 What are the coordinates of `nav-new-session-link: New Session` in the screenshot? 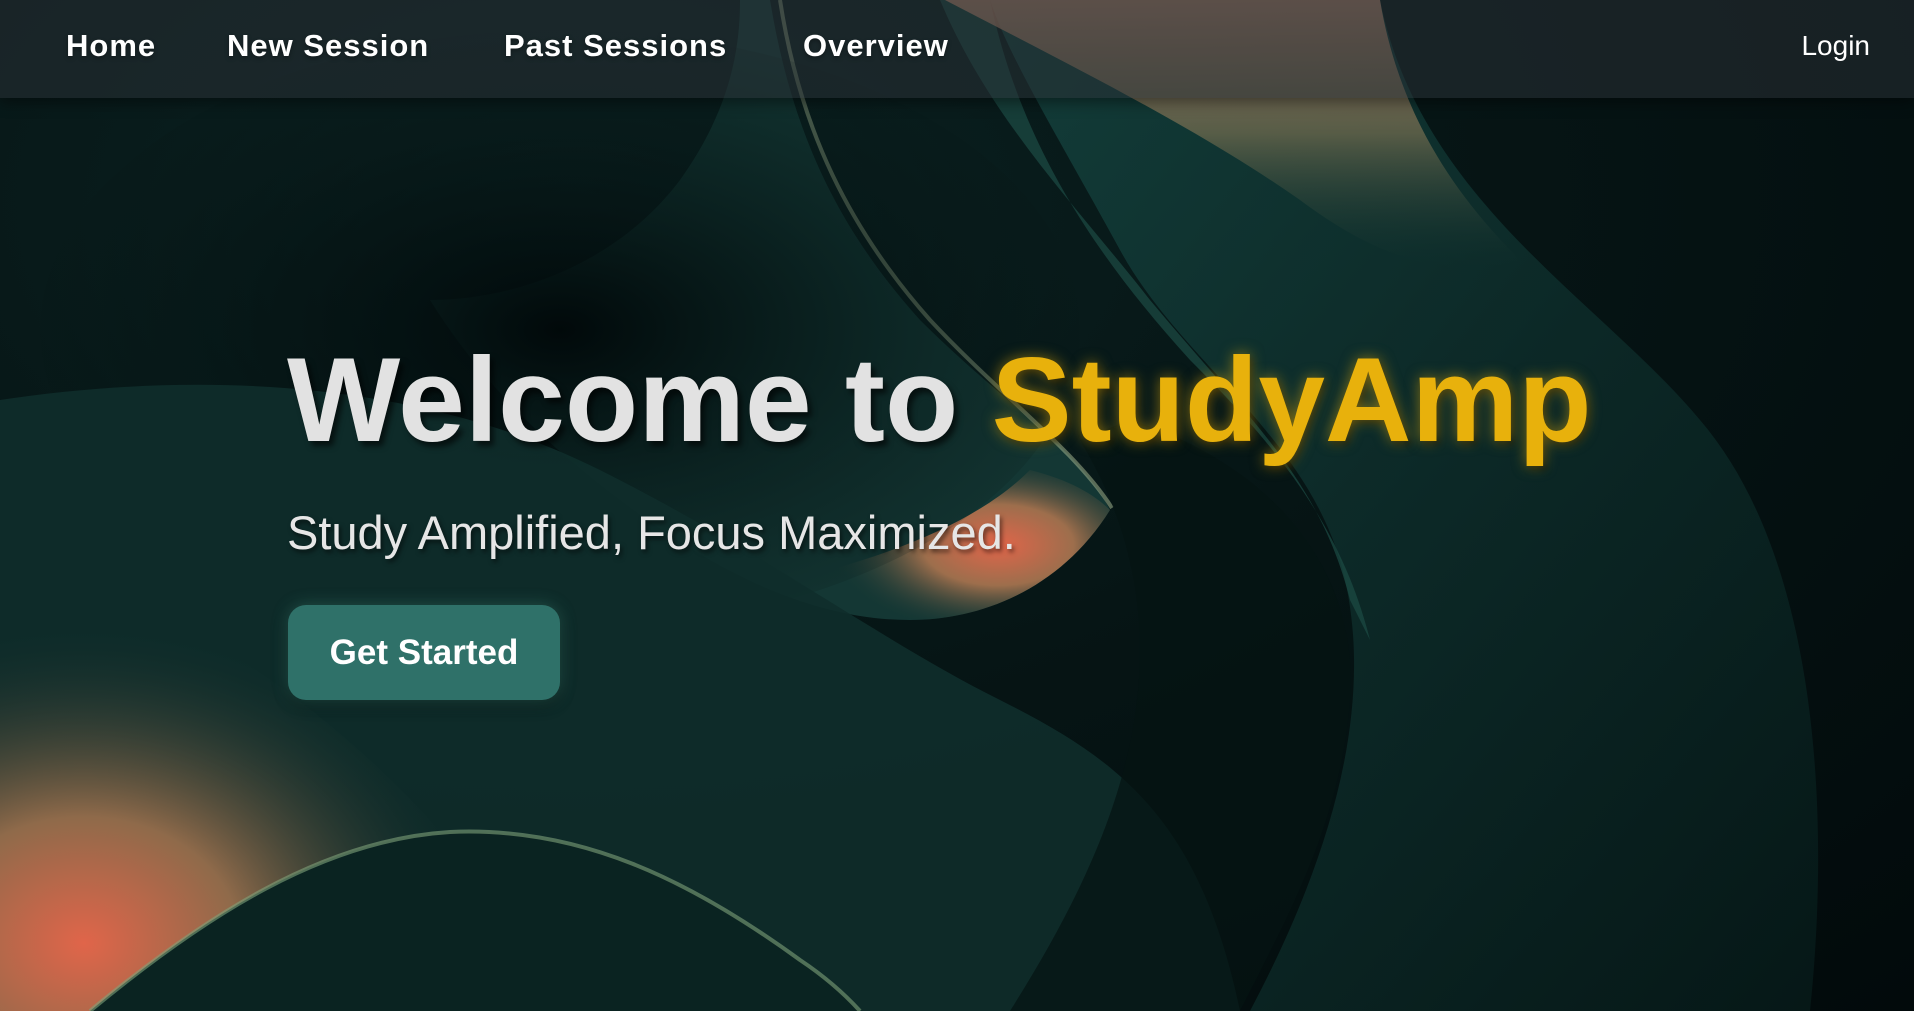 It's located at (328, 46).